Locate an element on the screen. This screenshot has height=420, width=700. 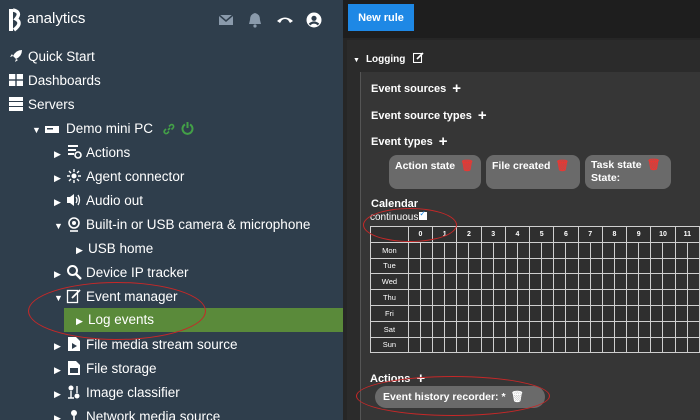
event-type-chip-action-state: Action state 🗑 is located at coordinates (435, 172).